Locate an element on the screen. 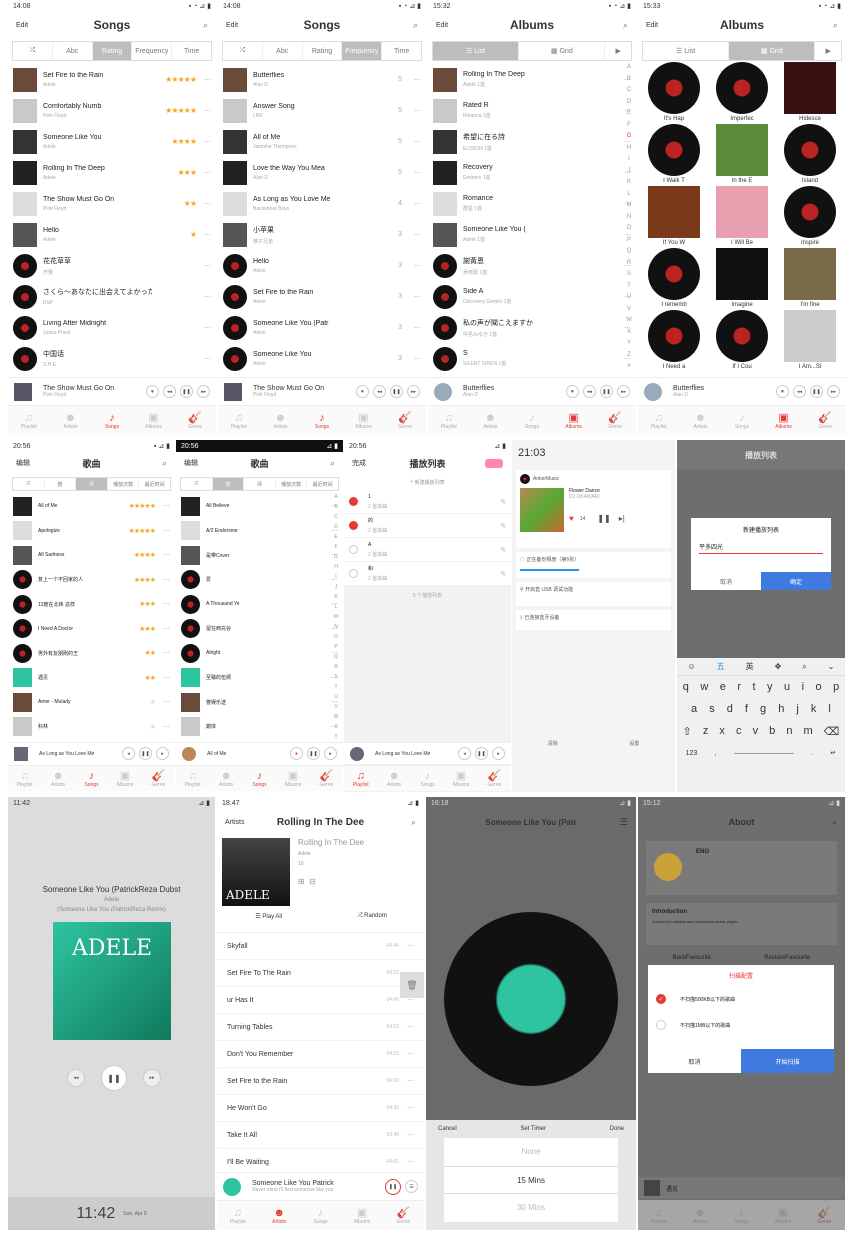 The image size is (850, 1233). key-u: u is located at coordinates (787, 687).